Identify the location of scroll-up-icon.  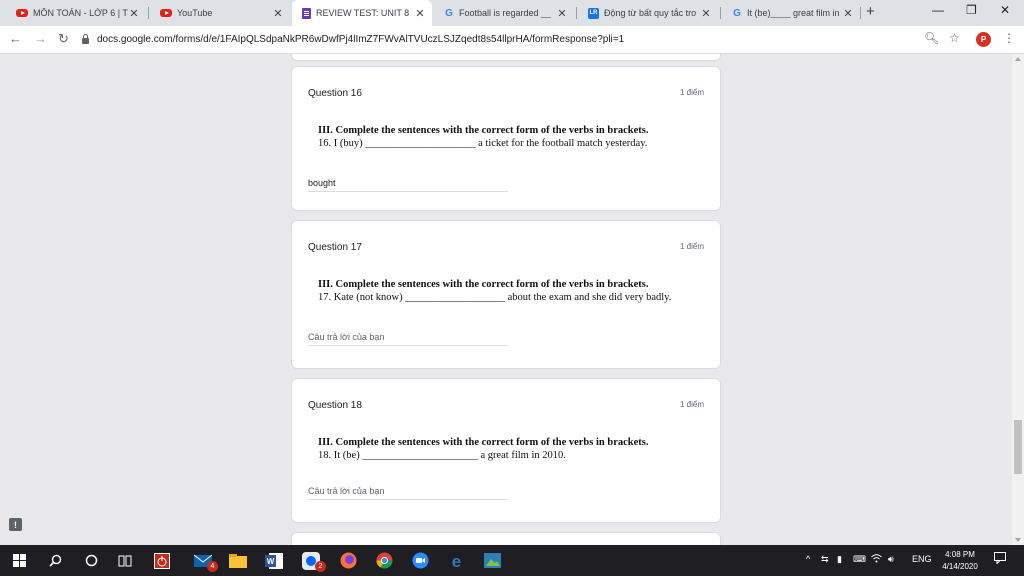
(1018, 59).